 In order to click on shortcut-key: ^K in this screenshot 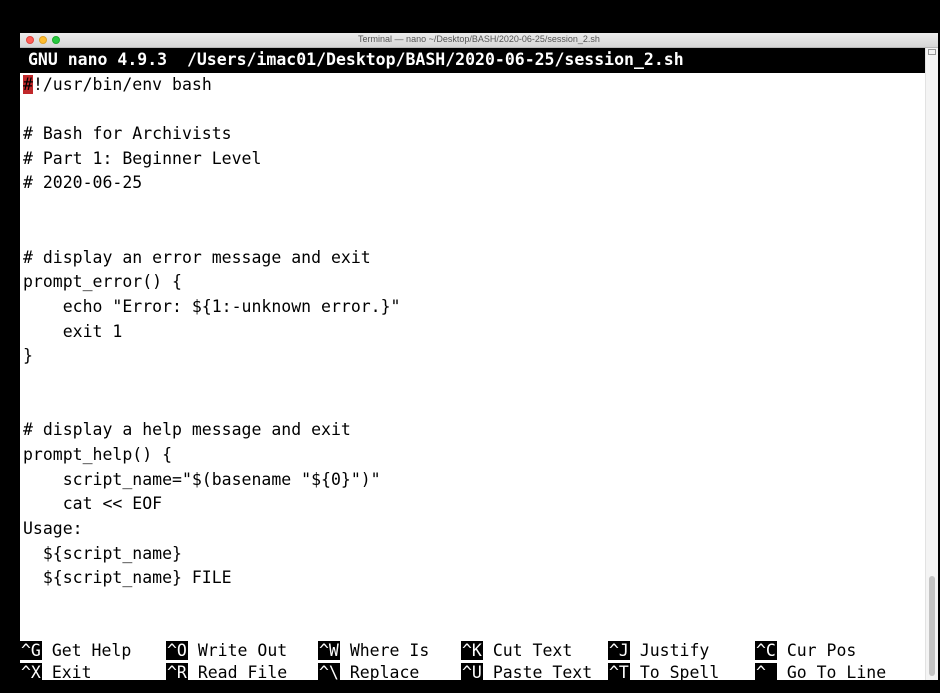, I will do `click(472, 650)`.